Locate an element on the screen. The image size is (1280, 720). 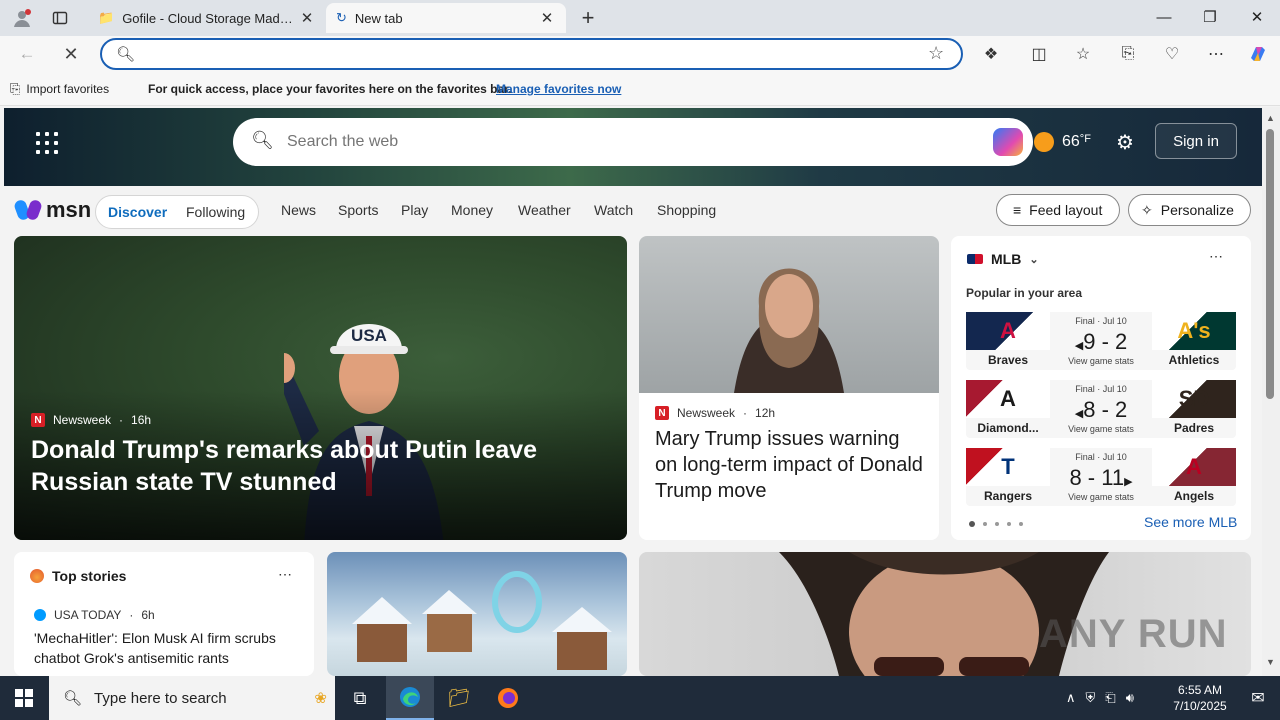
firefox-icon is located at coordinates (508, 698).